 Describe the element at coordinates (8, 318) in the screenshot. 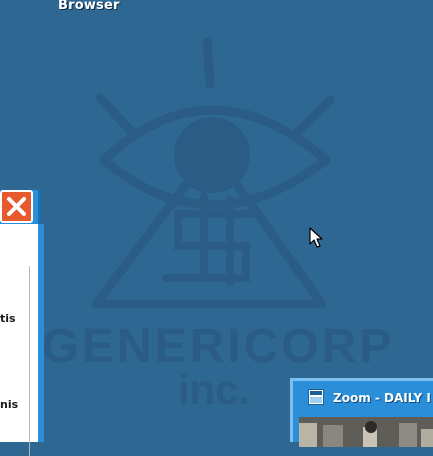

I see `list-item-text: tis` at that location.